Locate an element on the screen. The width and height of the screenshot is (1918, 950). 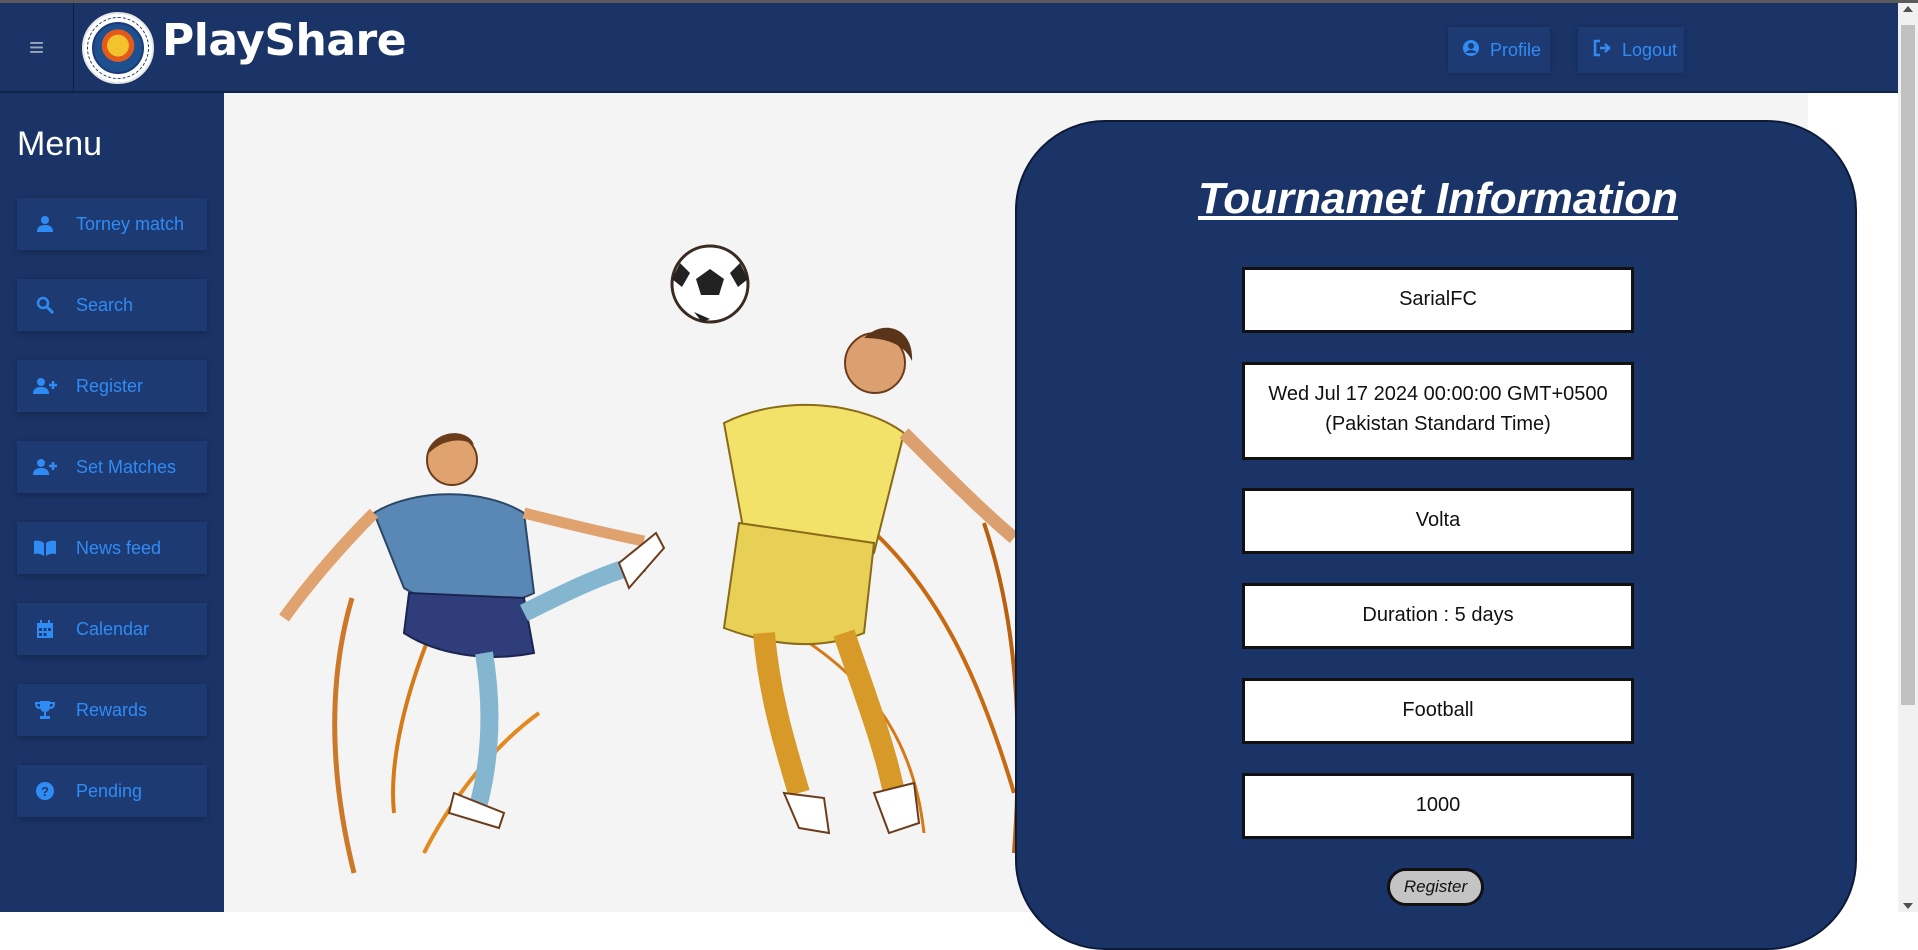
sidebar-item-label: Torney match is located at coordinates (130, 223).